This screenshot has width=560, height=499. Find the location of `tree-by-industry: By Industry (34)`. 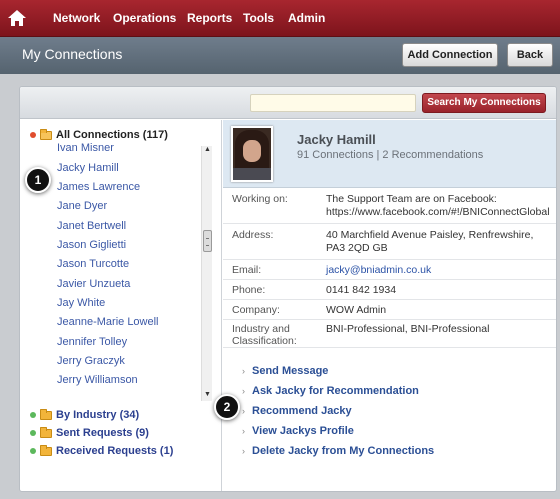

tree-by-industry: By Industry (34) is located at coordinates (84, 415).